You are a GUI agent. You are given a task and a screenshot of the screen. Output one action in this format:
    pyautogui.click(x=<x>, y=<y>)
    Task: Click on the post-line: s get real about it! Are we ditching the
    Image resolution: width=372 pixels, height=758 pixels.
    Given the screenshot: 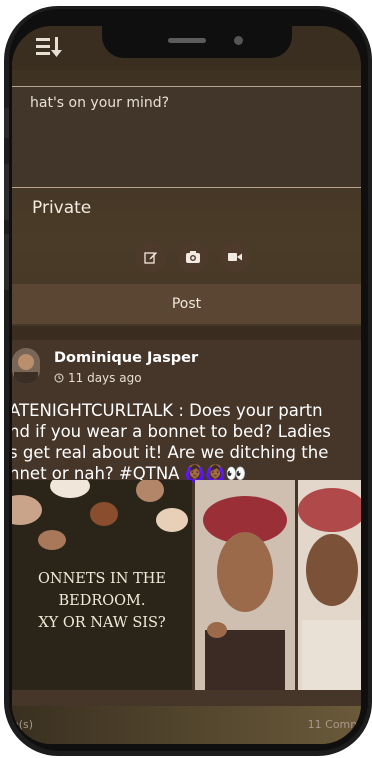 What is the action you would take?
    pyautogui.click(x=170, y=452)
    